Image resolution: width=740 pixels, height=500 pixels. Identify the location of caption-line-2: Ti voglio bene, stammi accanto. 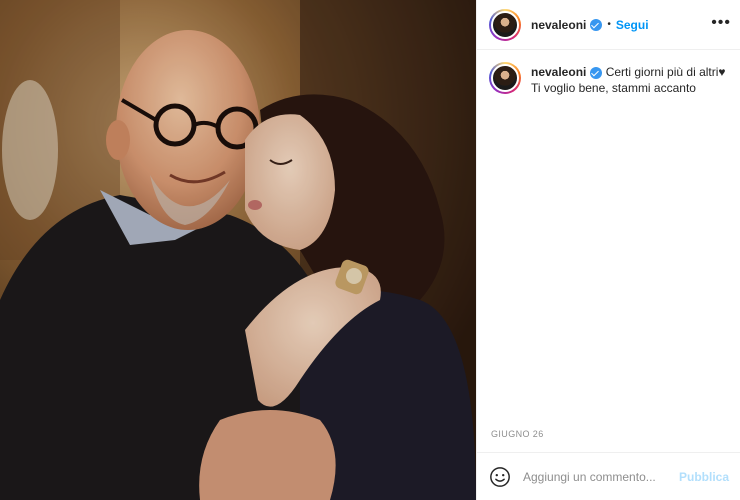
(613, 88).